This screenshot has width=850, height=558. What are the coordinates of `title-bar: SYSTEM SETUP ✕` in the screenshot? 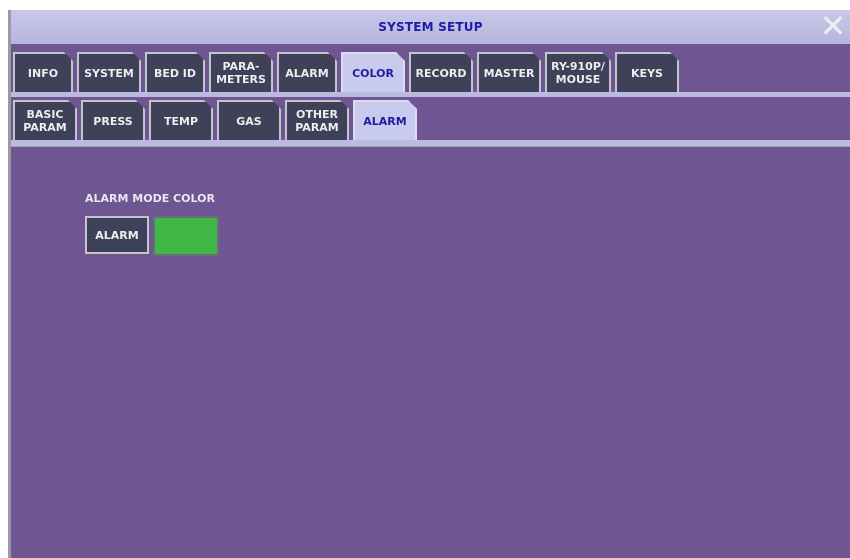 It's located at (430, 27).